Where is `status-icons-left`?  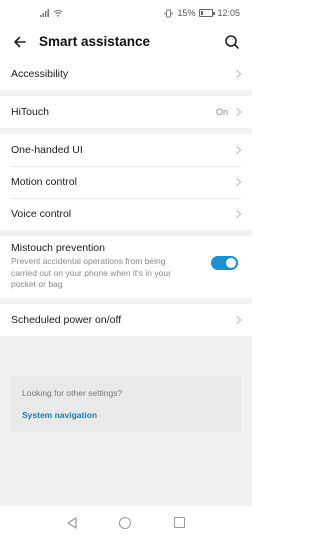
status-icons-left is located at coordinates (51, 13).